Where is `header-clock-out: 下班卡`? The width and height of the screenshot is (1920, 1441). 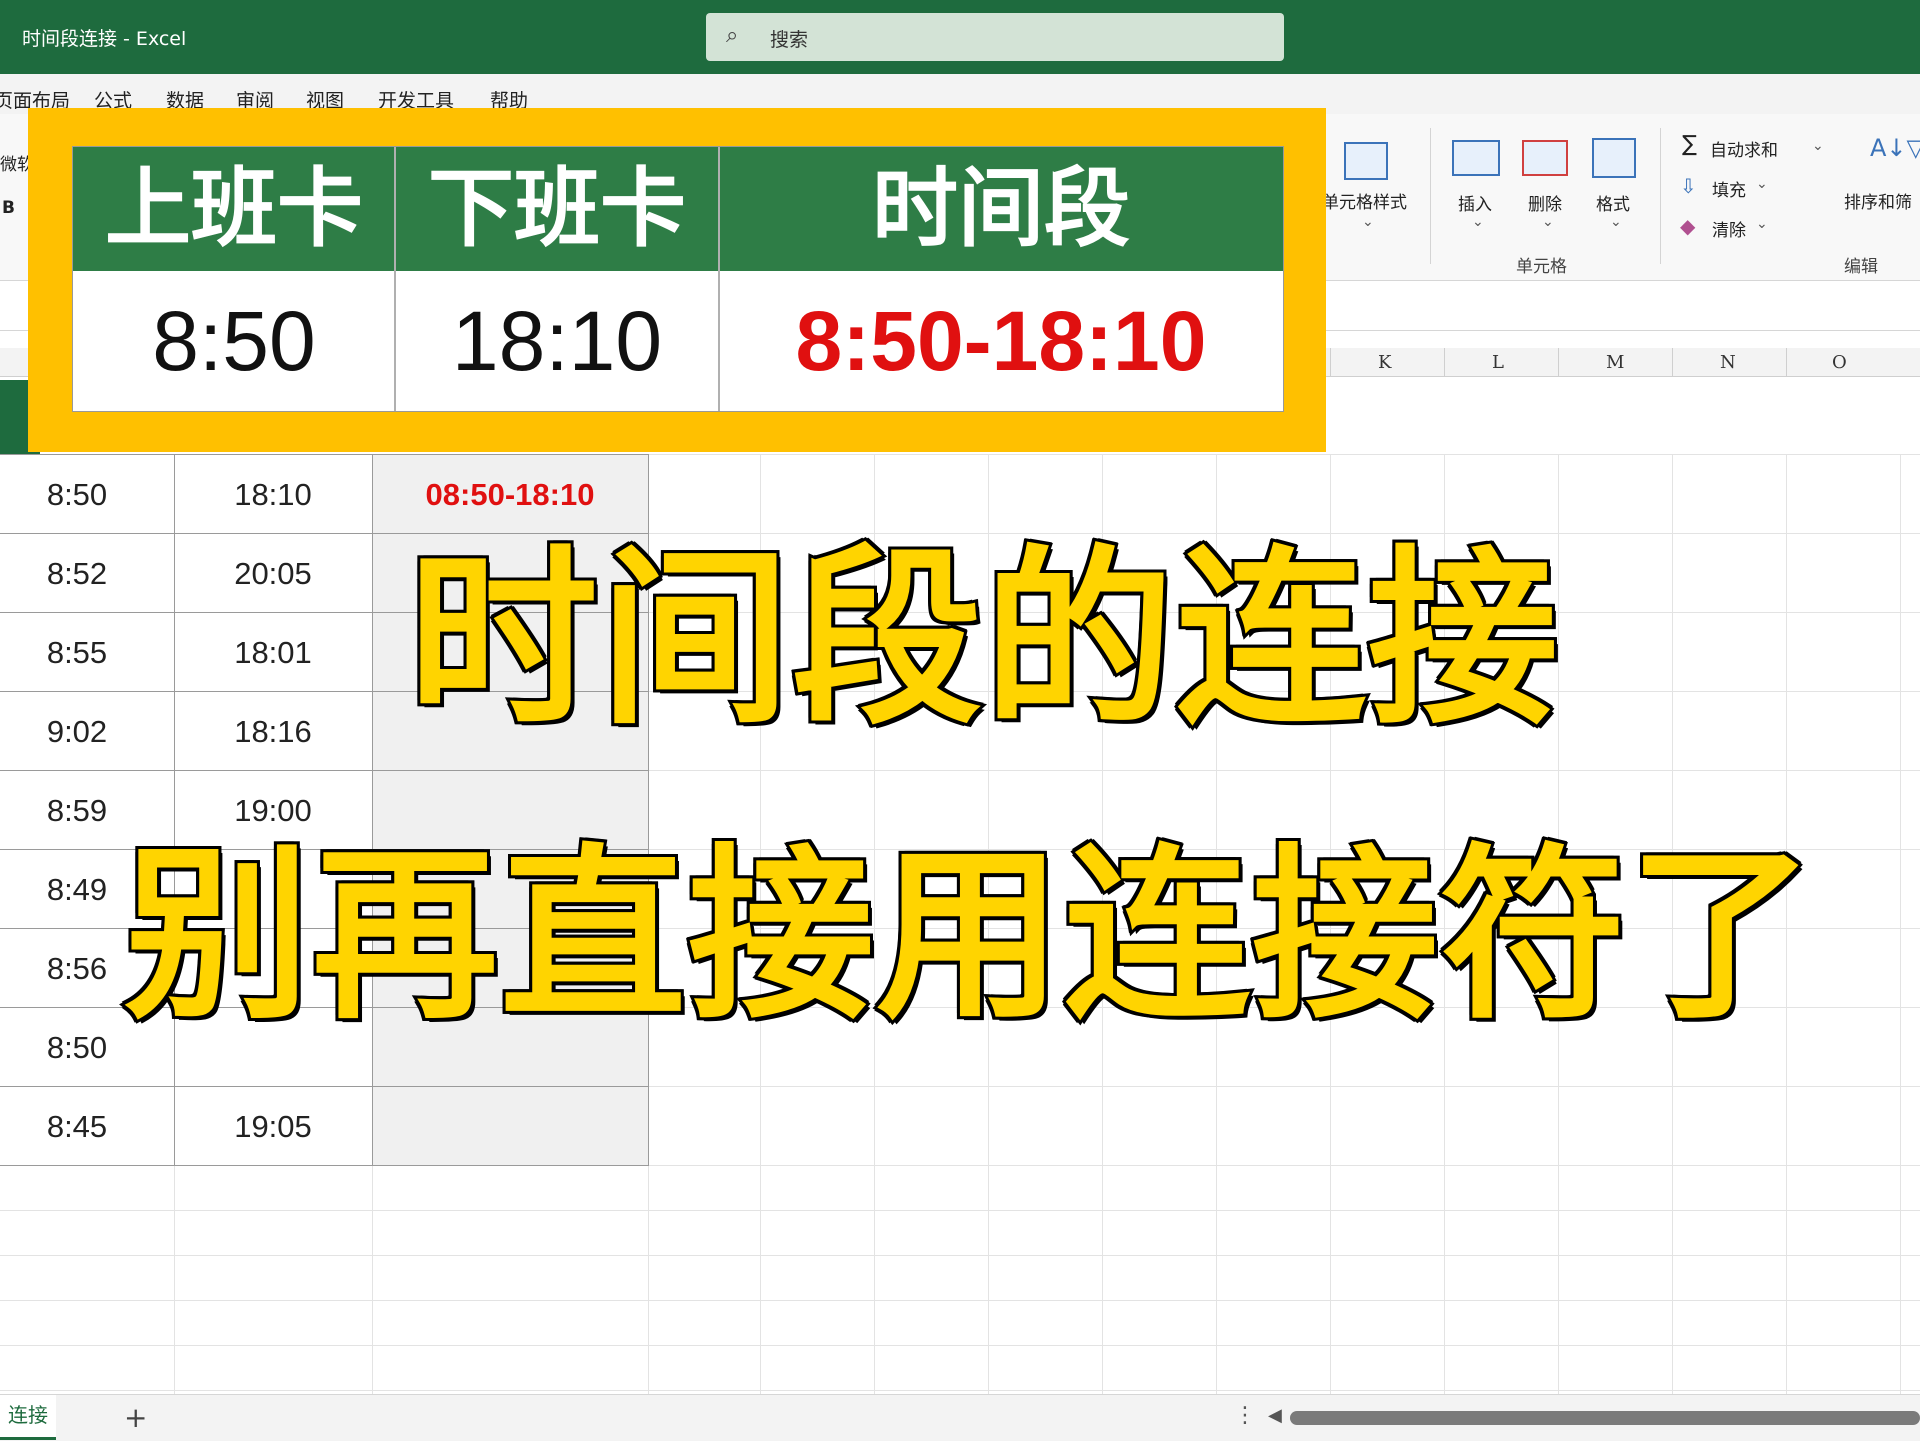
header-clock-out: 下班卡 is located at coordinates (557, 209).